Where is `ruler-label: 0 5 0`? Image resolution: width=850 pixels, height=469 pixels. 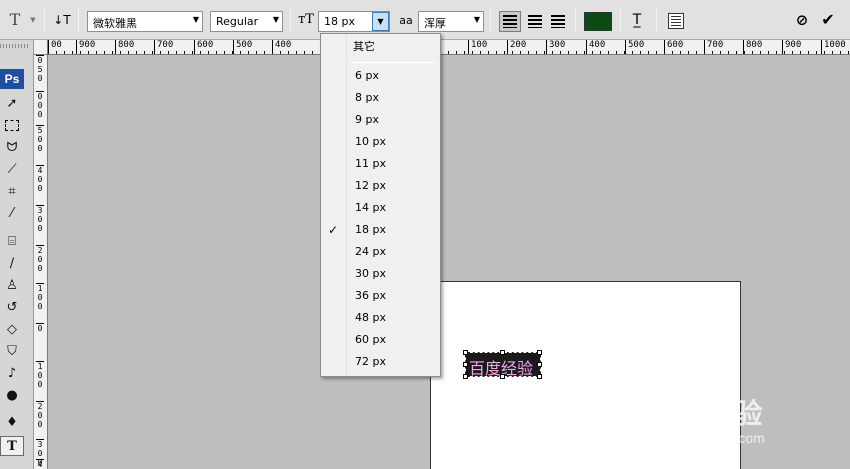 ruler-label: 0 5 0 is located at coordinates (40, 69).